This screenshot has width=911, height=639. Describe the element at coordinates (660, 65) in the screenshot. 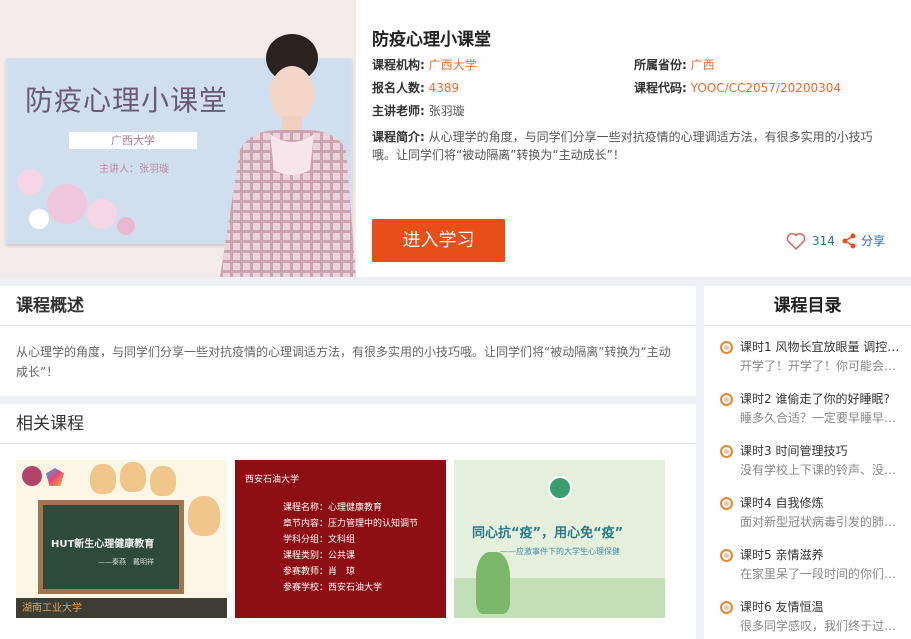

I see `course-province-label: 所属省份:` at that location.